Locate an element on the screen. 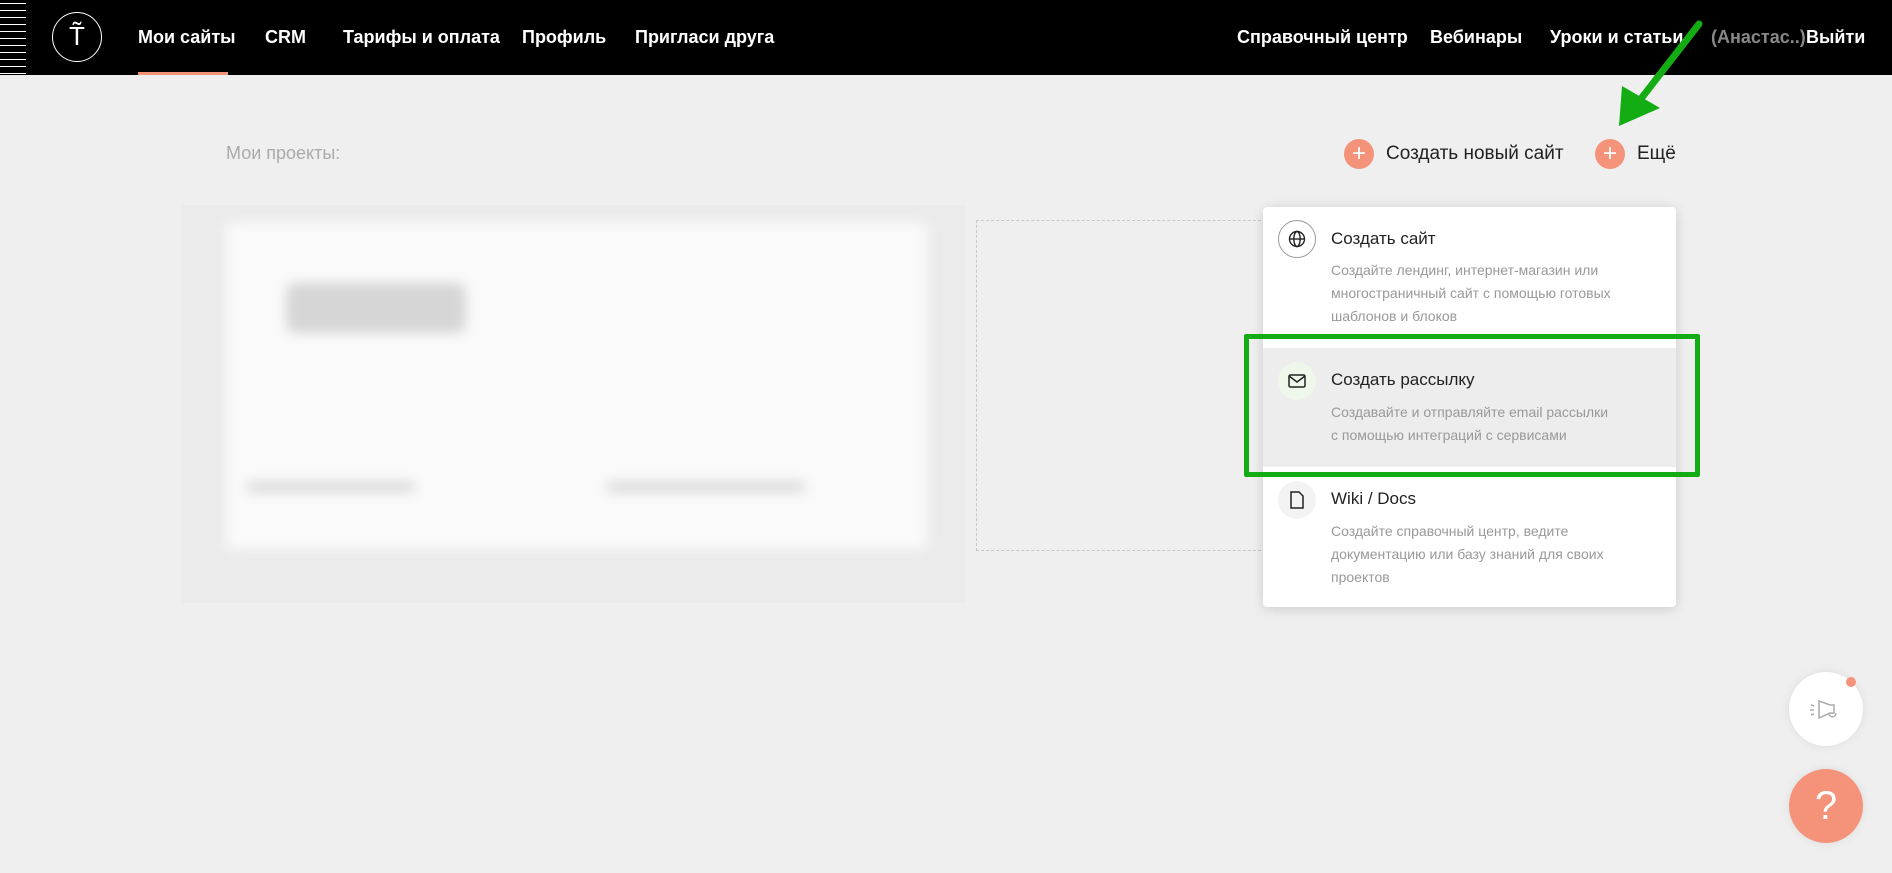 The image size is (1892, 873). blurred-title is located at coordinates (376, 308).